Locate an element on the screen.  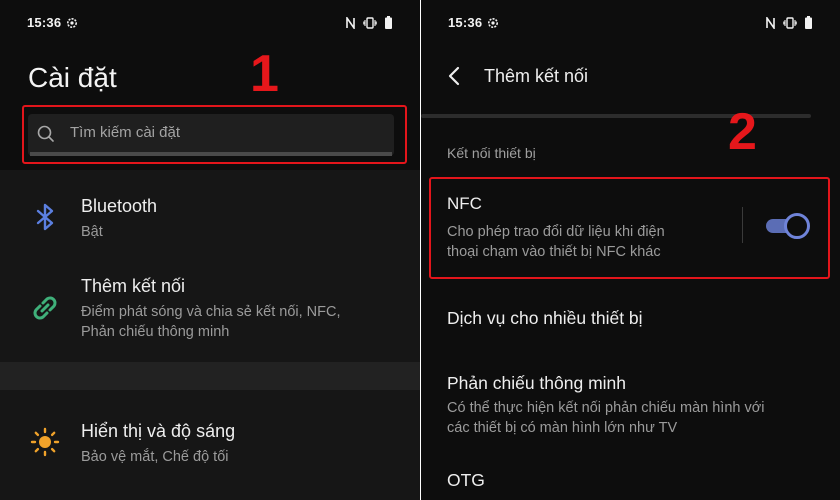
highlight-box-search is located at coordinates (214, 134).